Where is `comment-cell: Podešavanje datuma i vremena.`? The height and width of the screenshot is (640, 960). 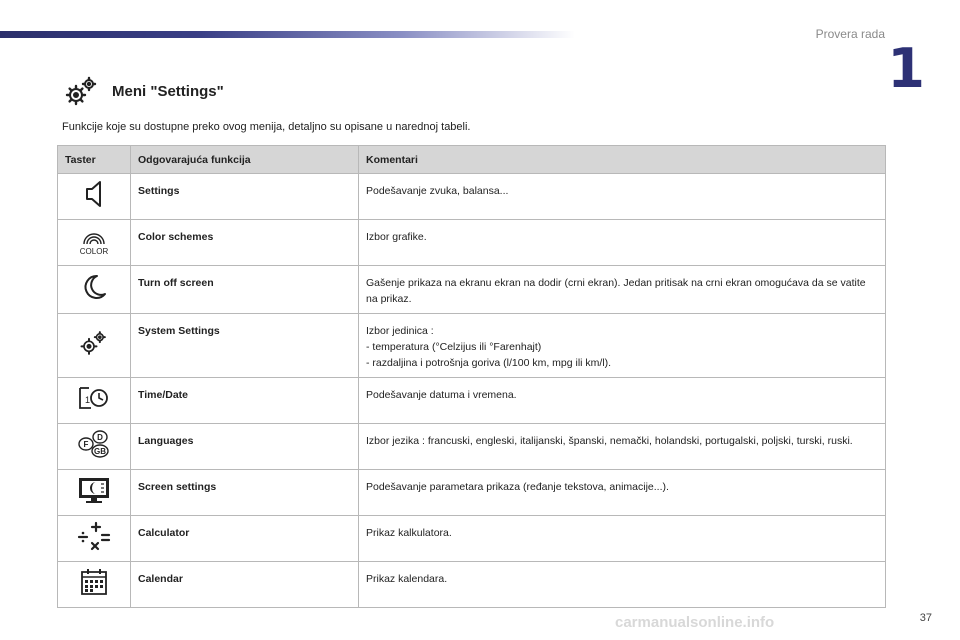
comment-cell: Podešavanje datuma i vremena. is located at coordinates (622, 400).